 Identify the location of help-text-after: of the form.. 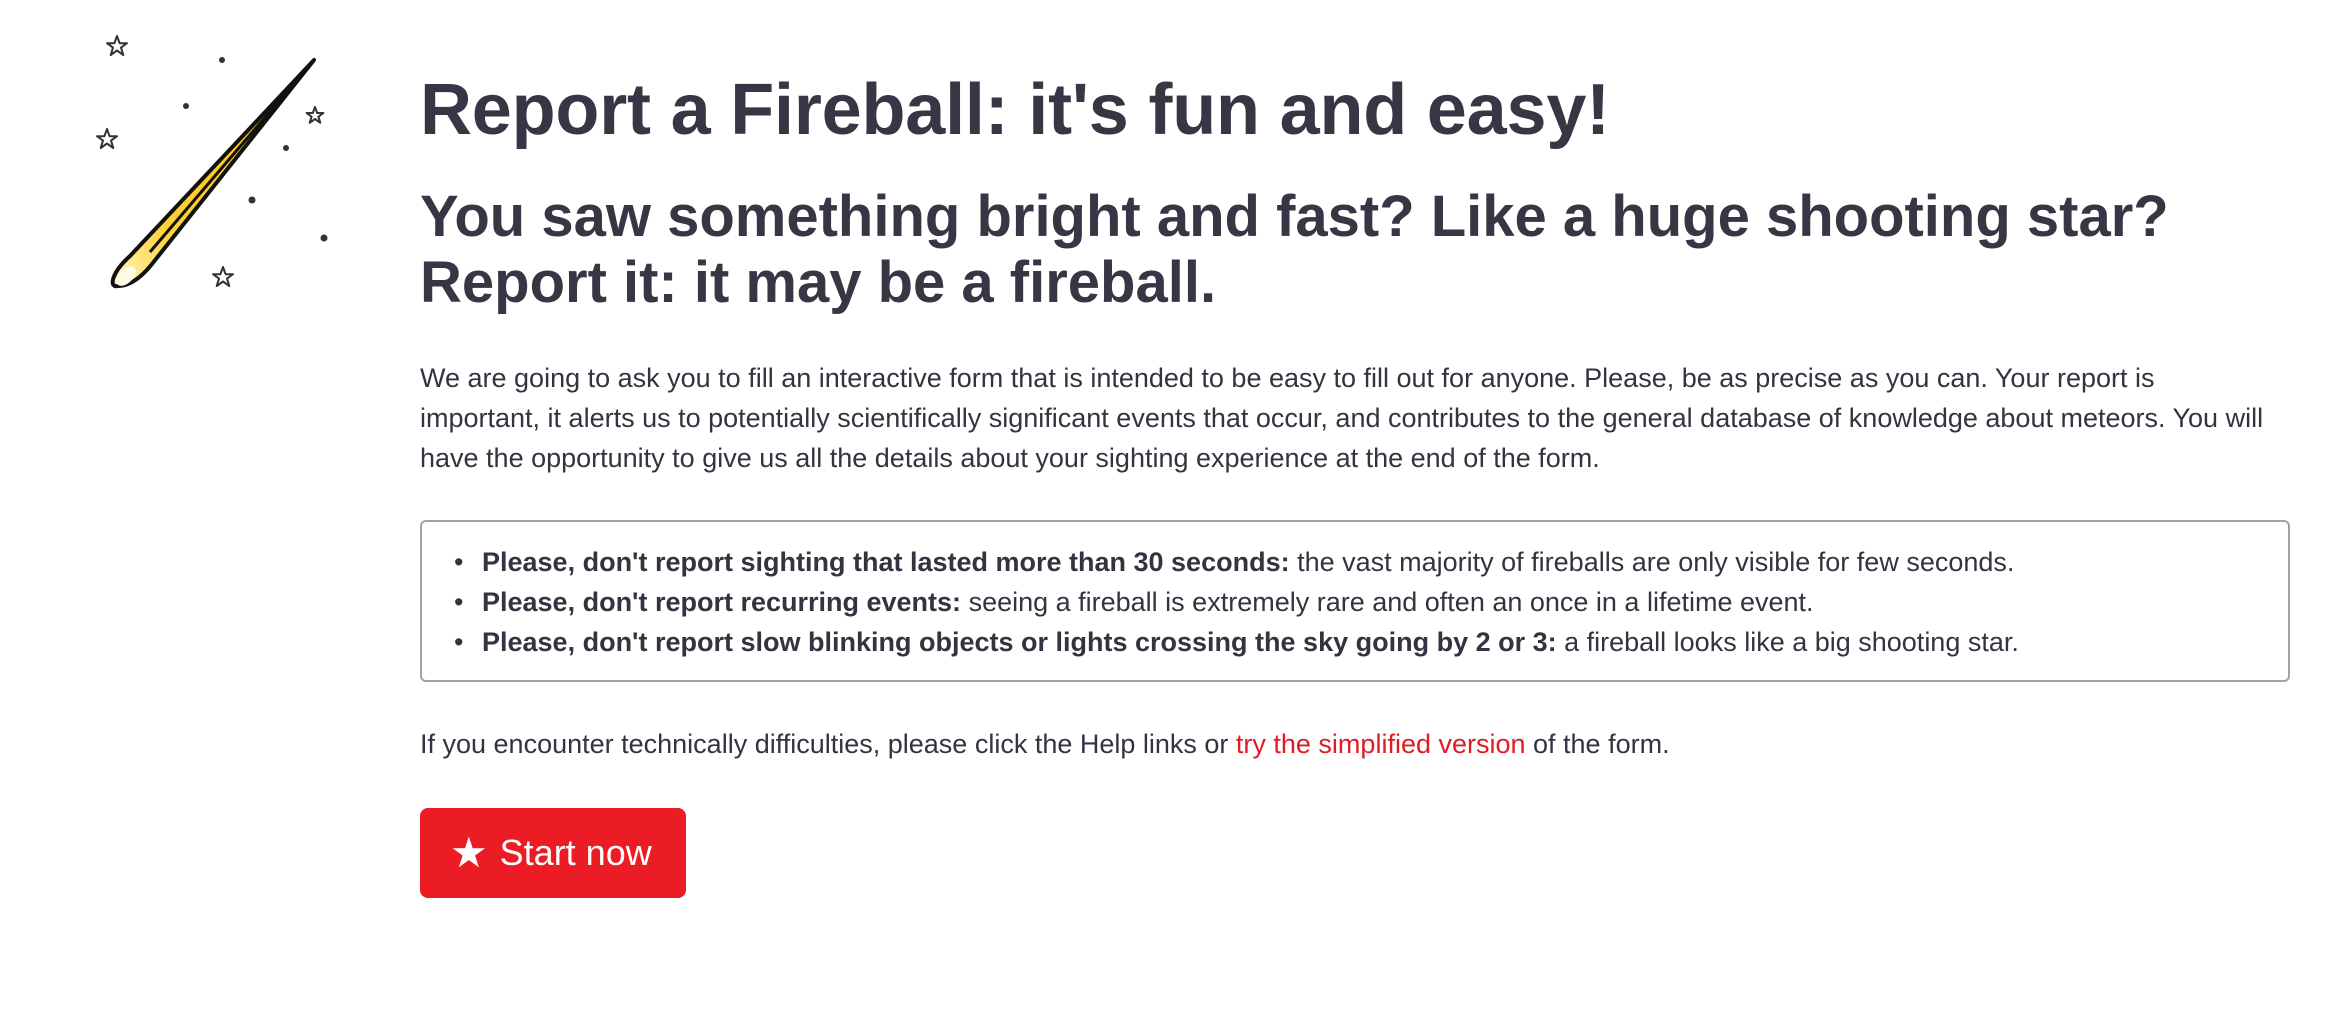
(1597, 744).